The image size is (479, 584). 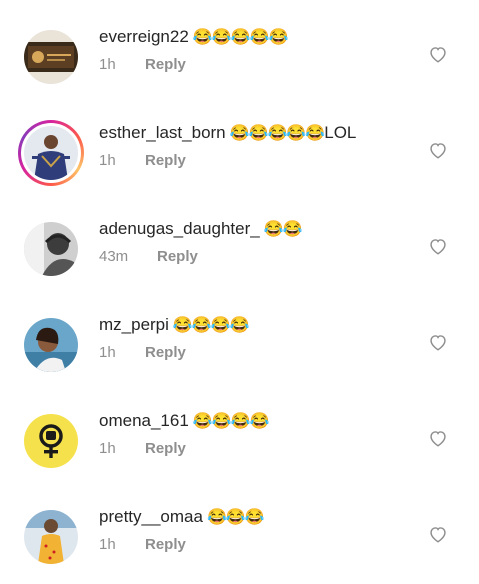 What do you see at coordinates (144, 36) in the screenshot?
I see `comment-username: everreign22` at bounding box center [144, 36].